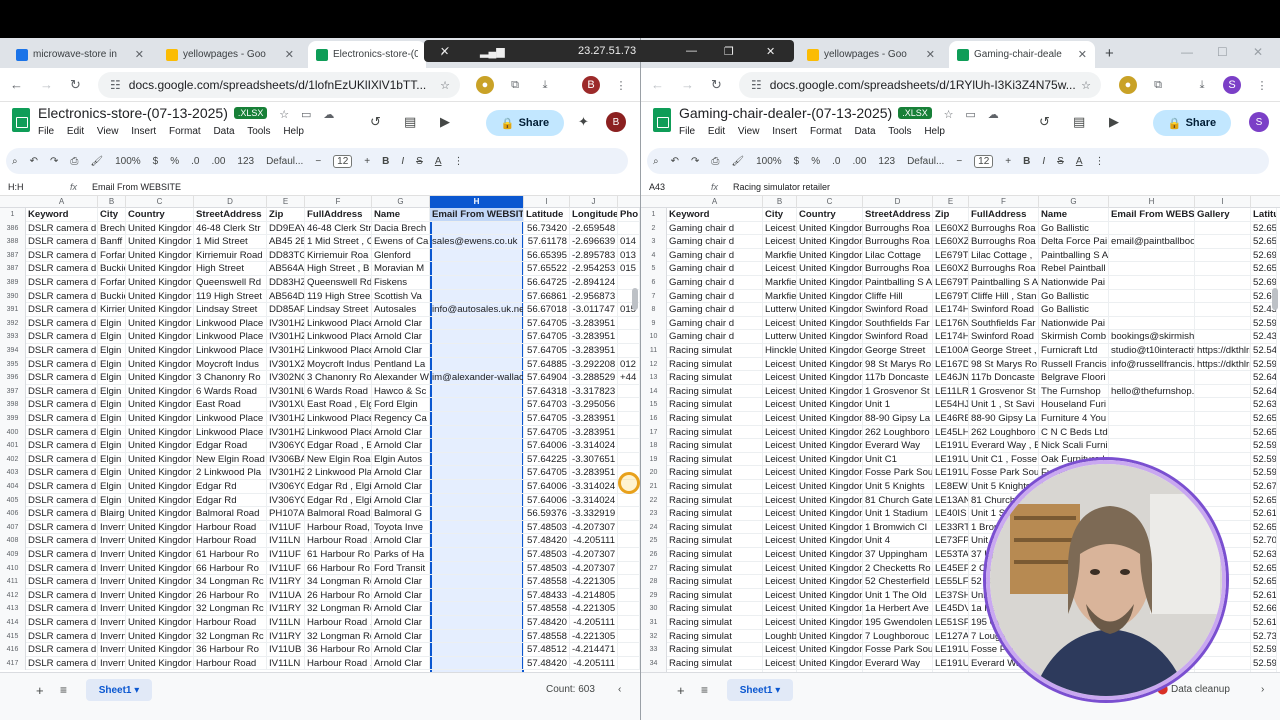  What do you see at coordinates (143, 131) in the screenshot?
I see `menu-insert: Insert` at bounding box center [143, 131].